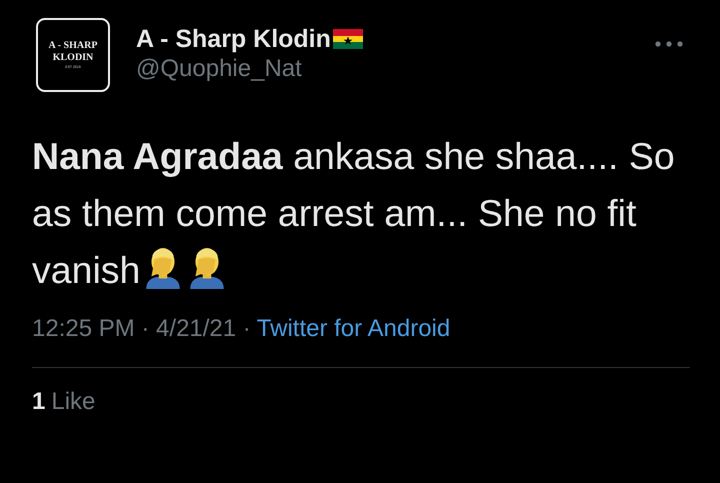 The width and height of the screenshot is (720, 483). Describe the element at coordinates (73, 402) in the screenshot. I see `likes-label: Like` at that location.